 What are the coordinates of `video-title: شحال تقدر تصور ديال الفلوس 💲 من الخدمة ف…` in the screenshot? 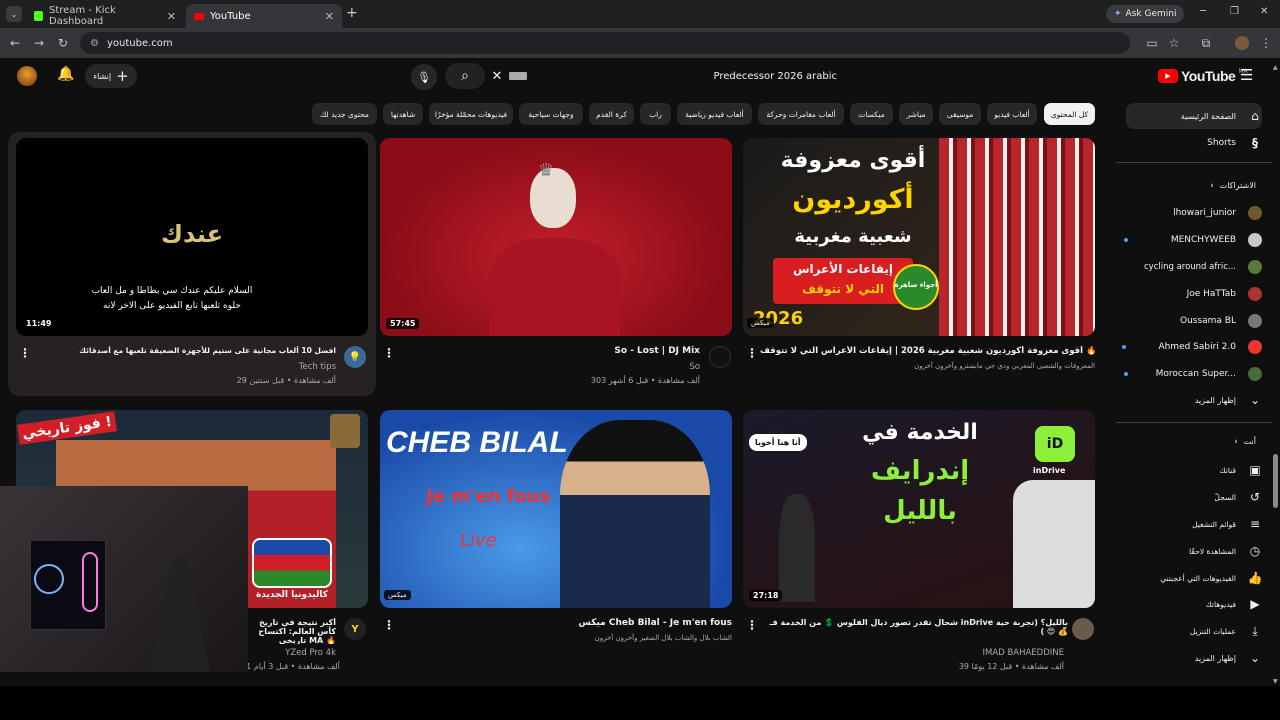 It's located at (914, 631).